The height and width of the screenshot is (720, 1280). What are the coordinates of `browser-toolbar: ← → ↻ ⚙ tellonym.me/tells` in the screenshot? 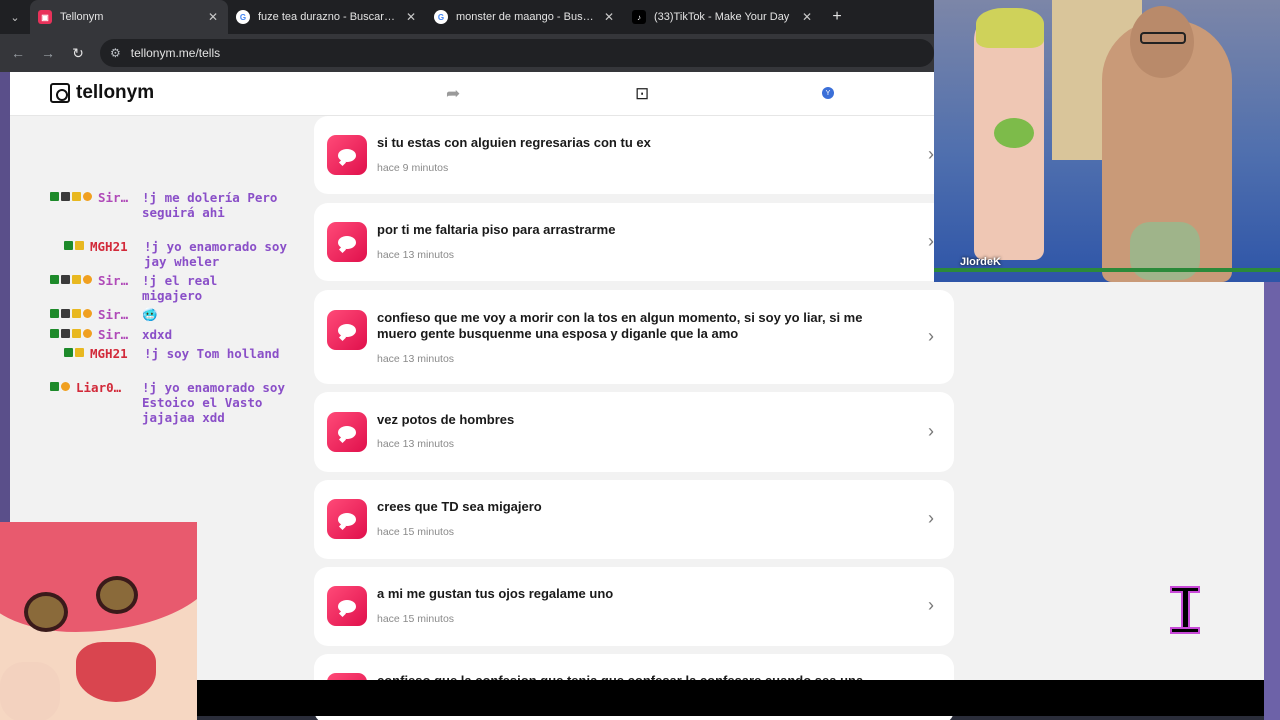 It's located at (467, 53).